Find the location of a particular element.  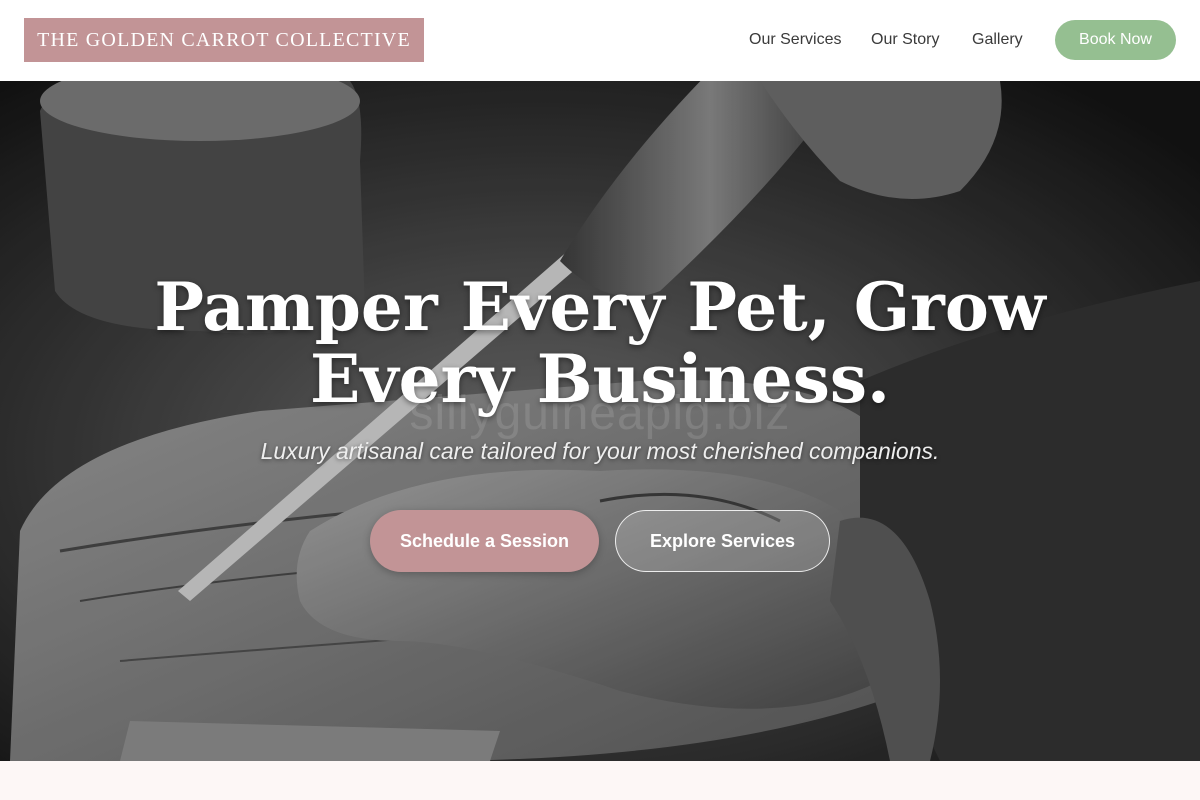

next-section is located at coordinates (600, 780).